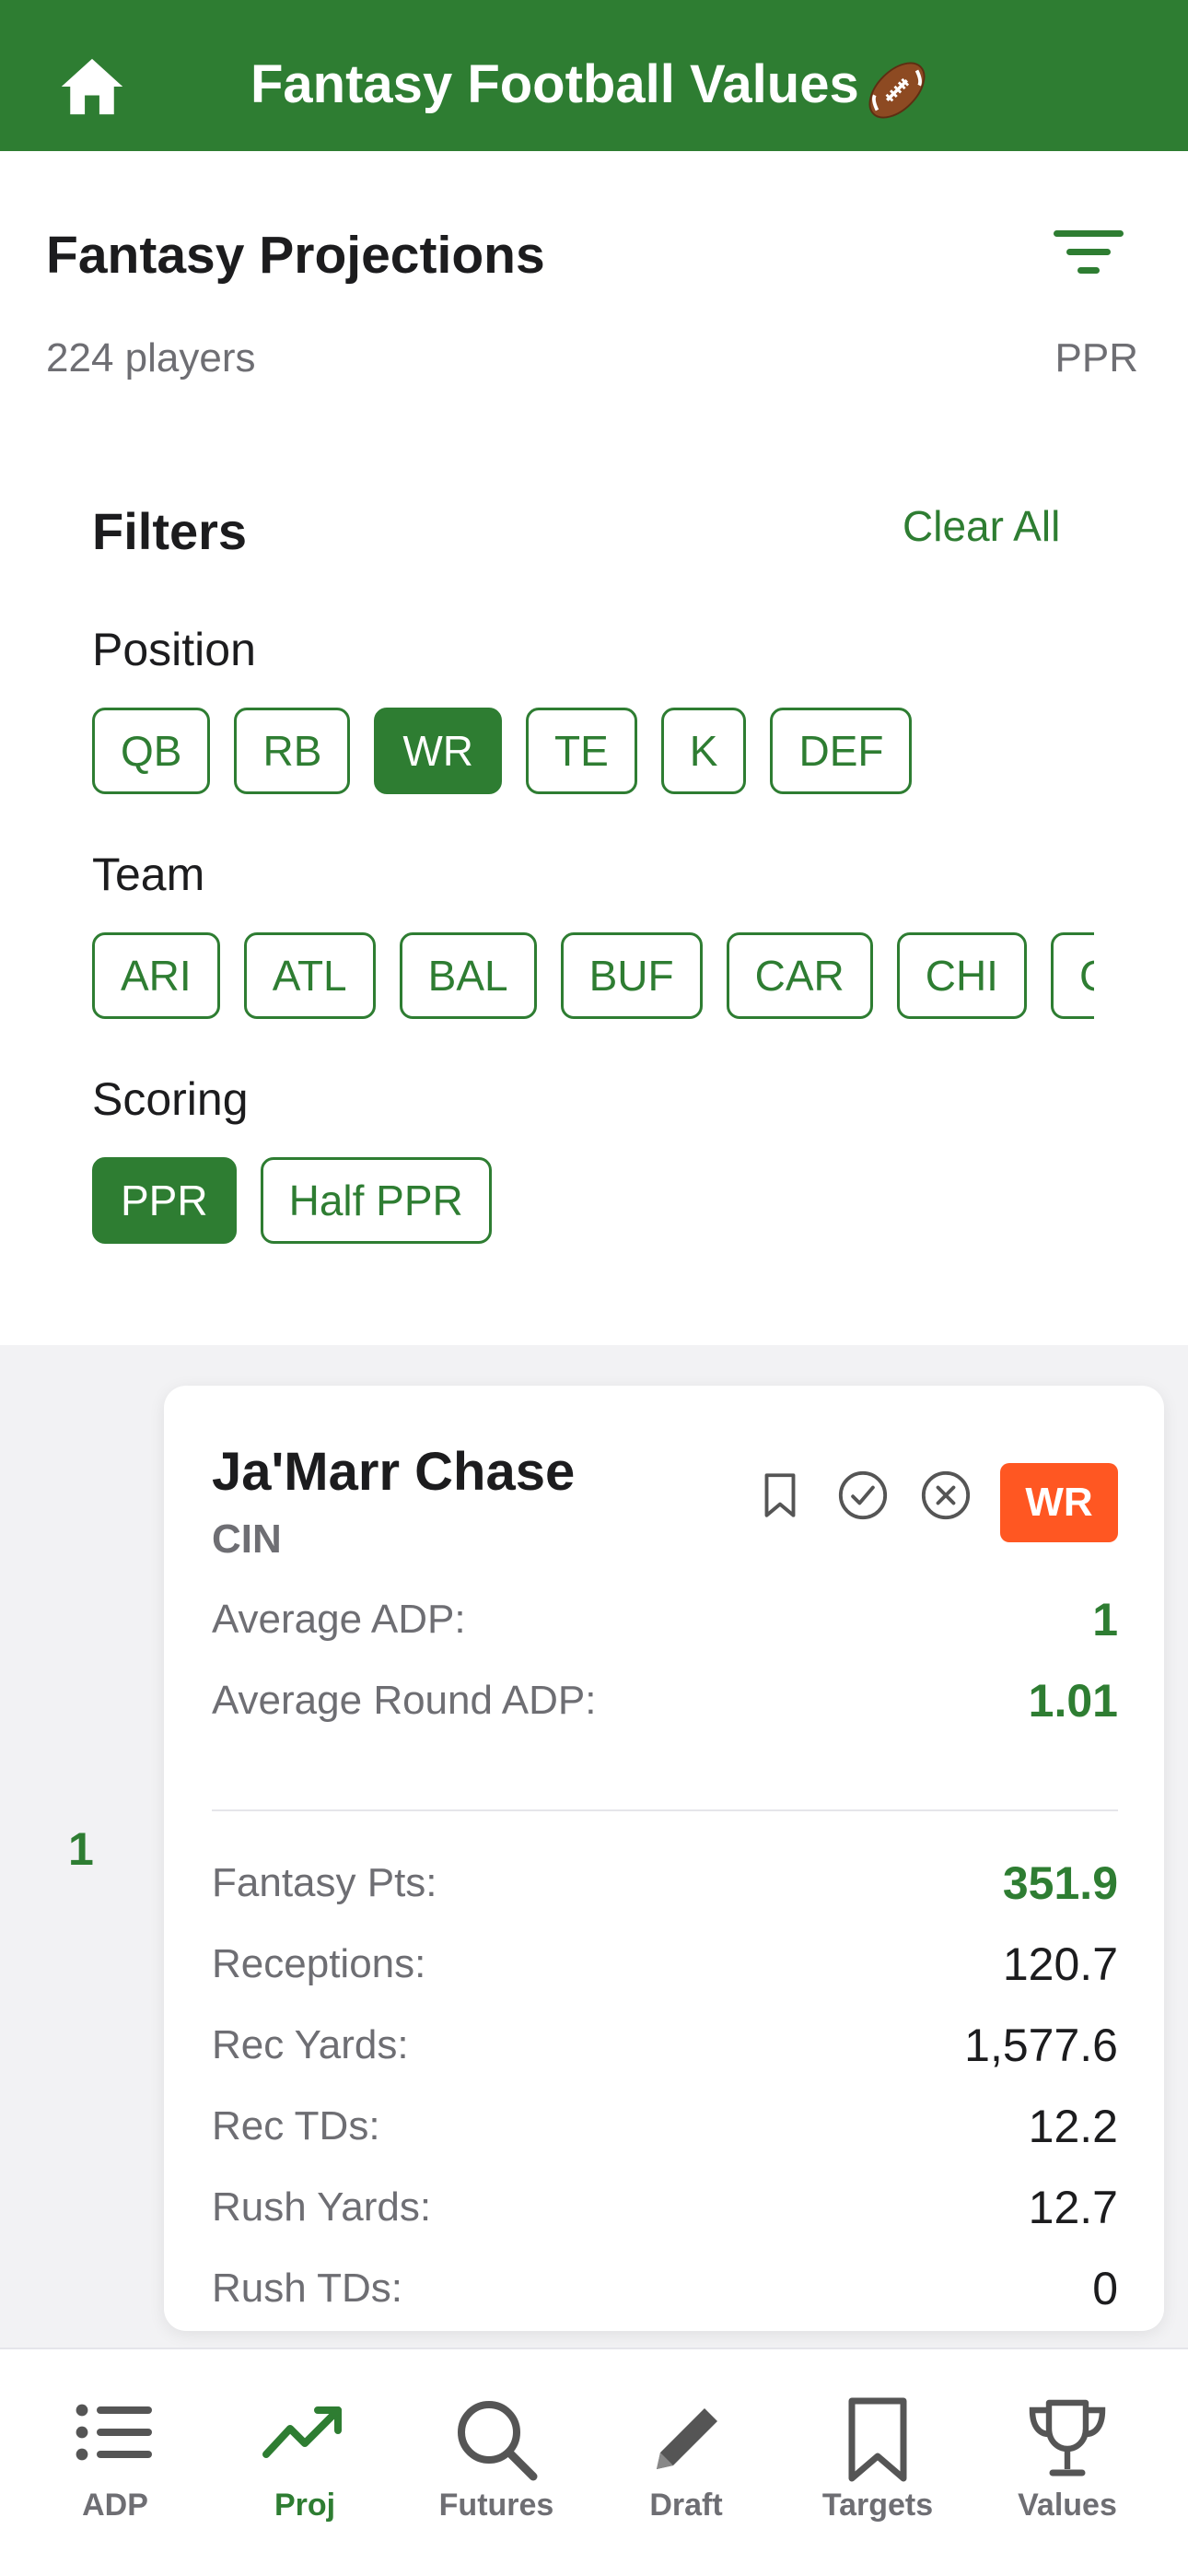  What do you see at coordinates (665, 2045) in the screenshot?
I see `stat-rec-yards: Rec Yards: 1,577.6` at bounding box center [665, 2045].